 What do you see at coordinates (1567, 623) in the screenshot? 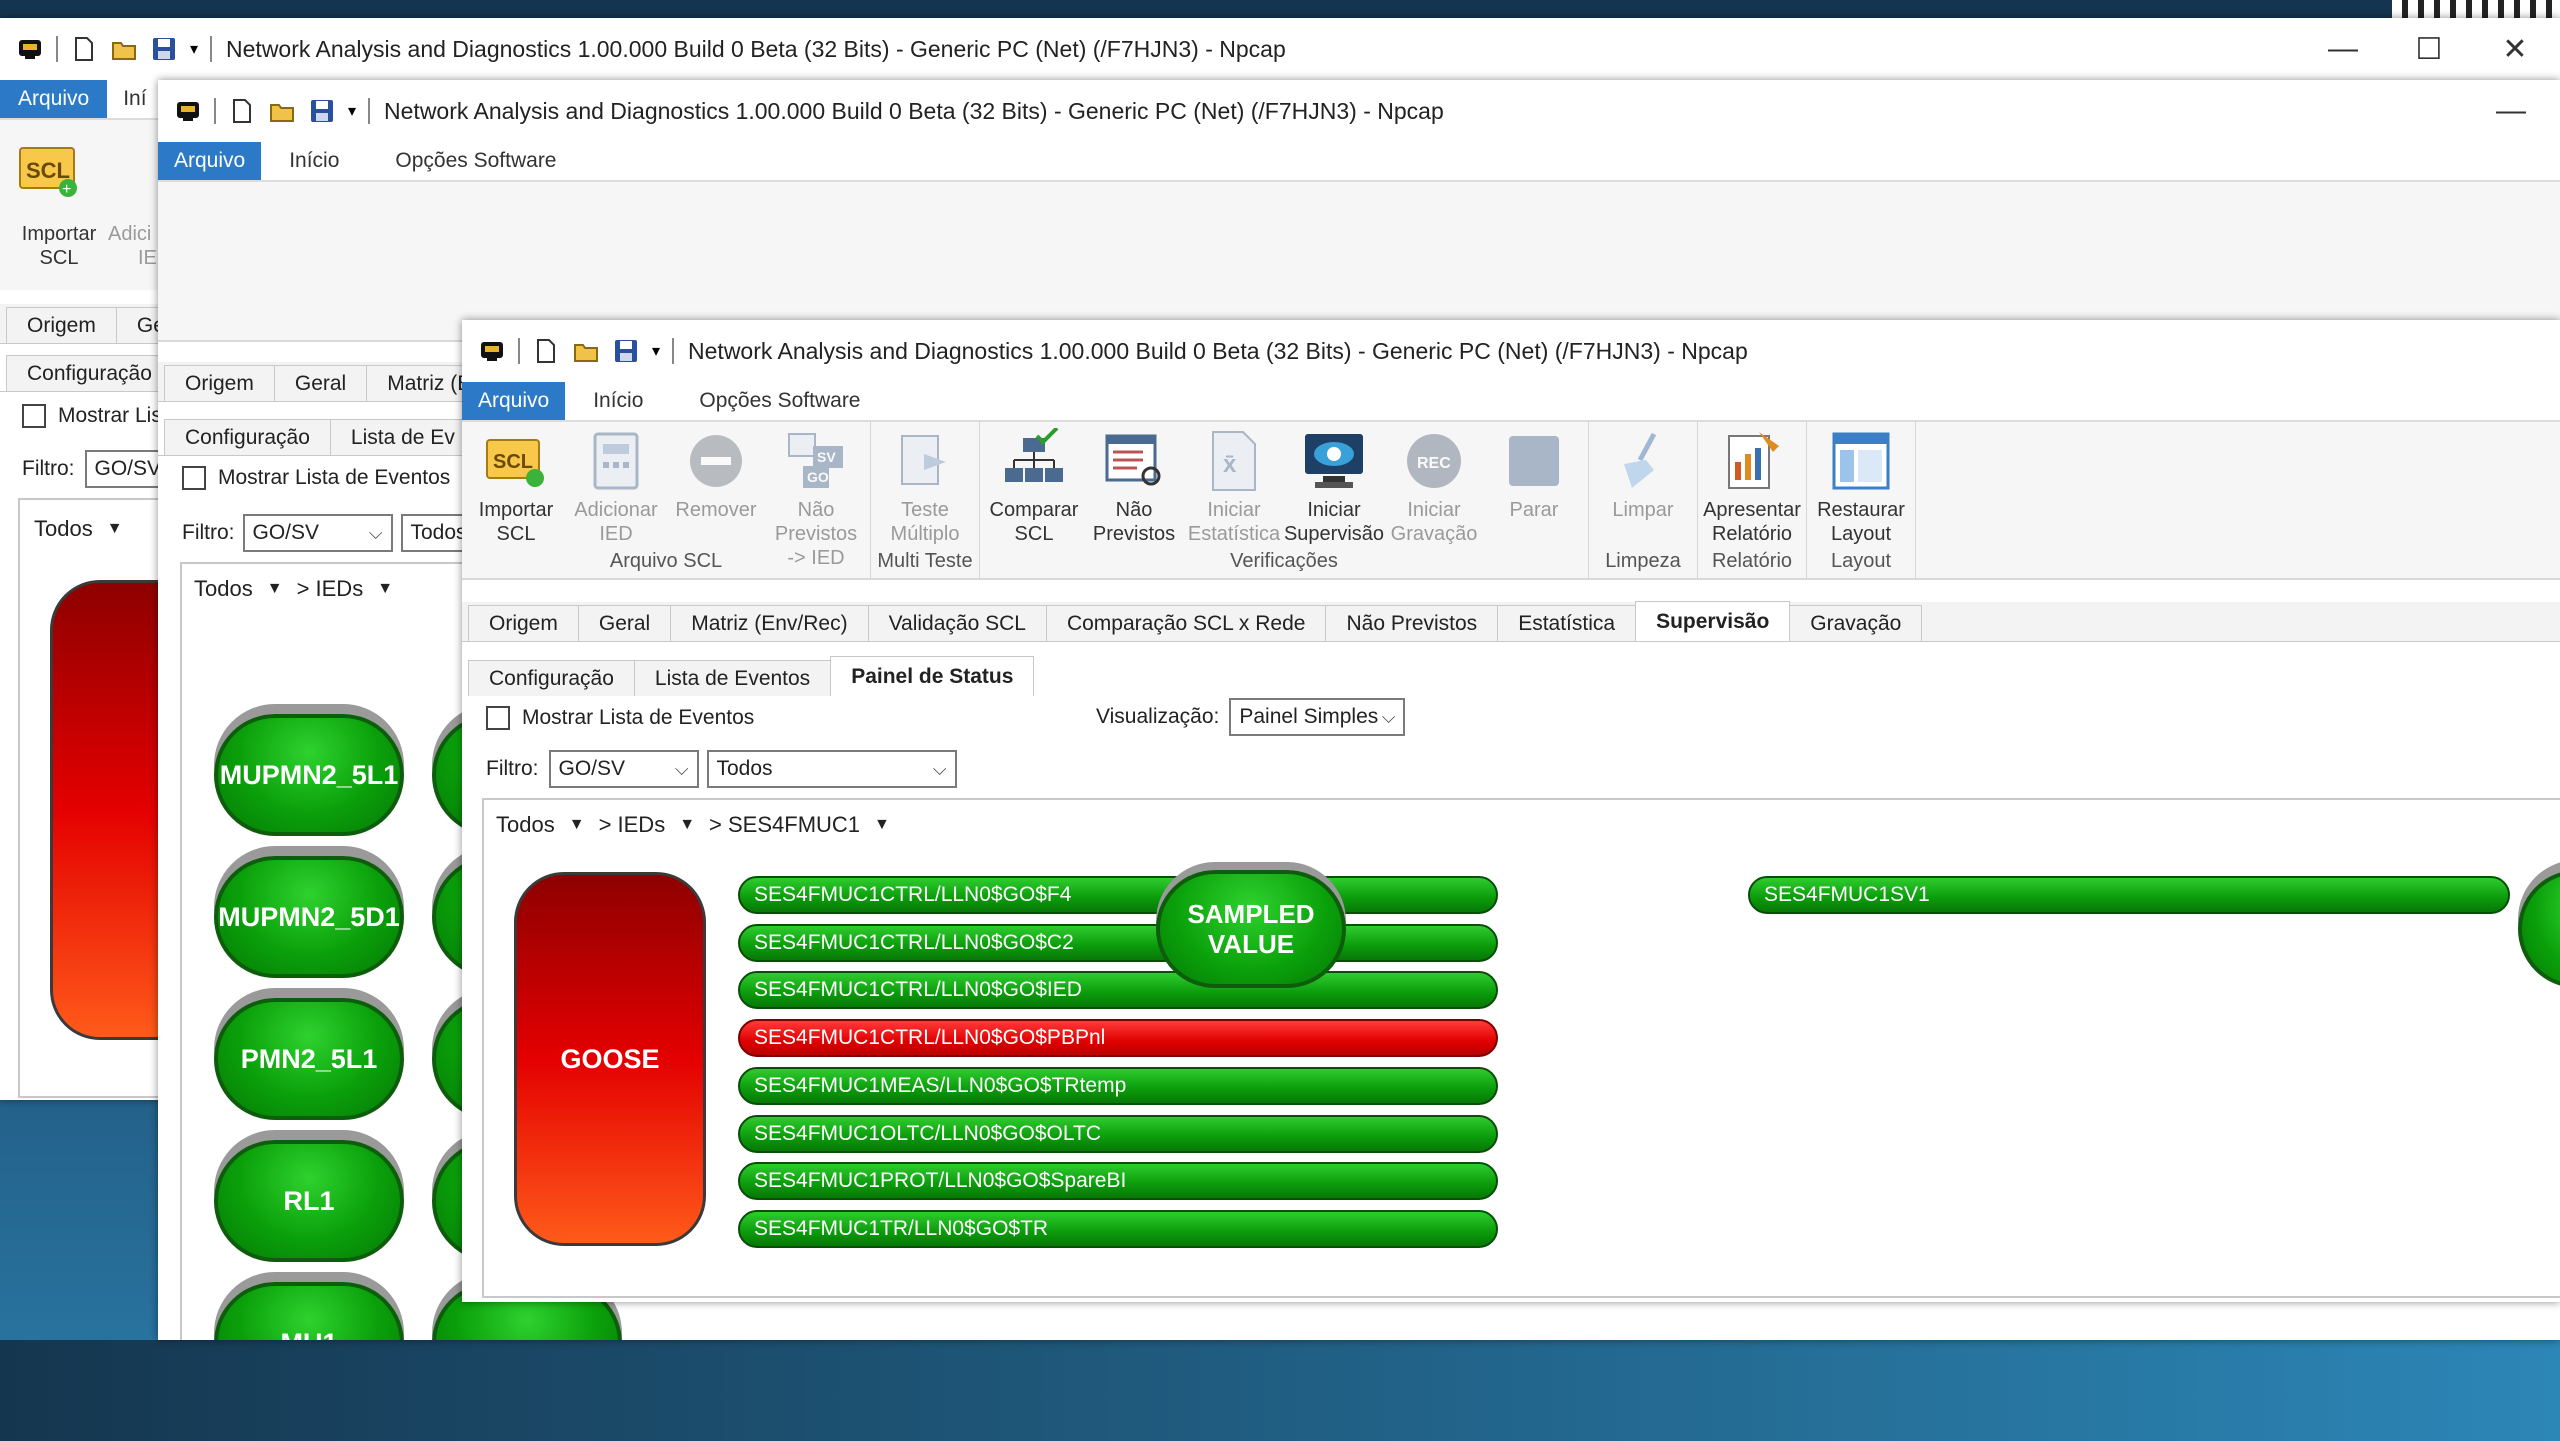
I see `main-tab: Estatística` at bounding box center [1567, 623].